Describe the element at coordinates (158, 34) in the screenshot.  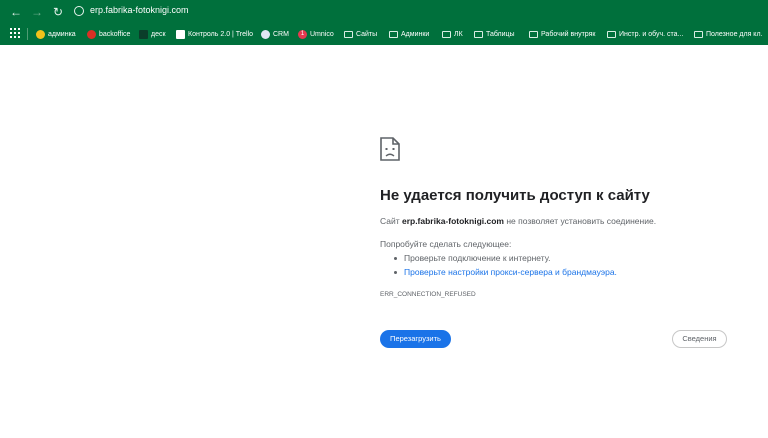
I see `bookmark-label: деск` at that location.